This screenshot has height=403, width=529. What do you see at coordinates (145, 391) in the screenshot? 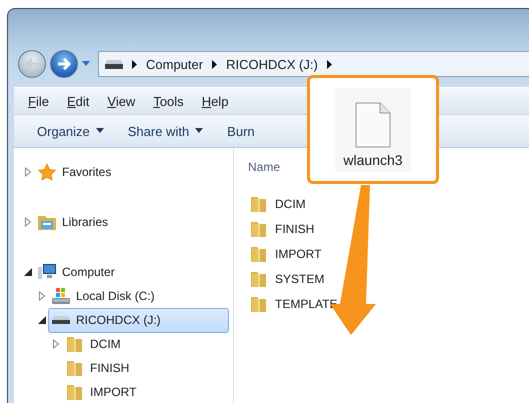
I see `navigation-item: IMPORT` at bounding box center [145, 391].